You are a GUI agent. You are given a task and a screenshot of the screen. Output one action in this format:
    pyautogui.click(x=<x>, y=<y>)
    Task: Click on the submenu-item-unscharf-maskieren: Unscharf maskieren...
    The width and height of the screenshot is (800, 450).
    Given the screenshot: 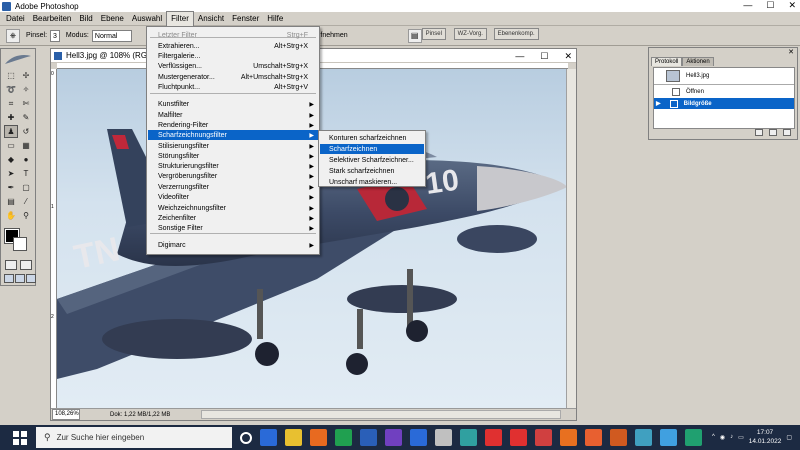 What is the action you would take?
    pyautogui.click(x=372, y=182)
    